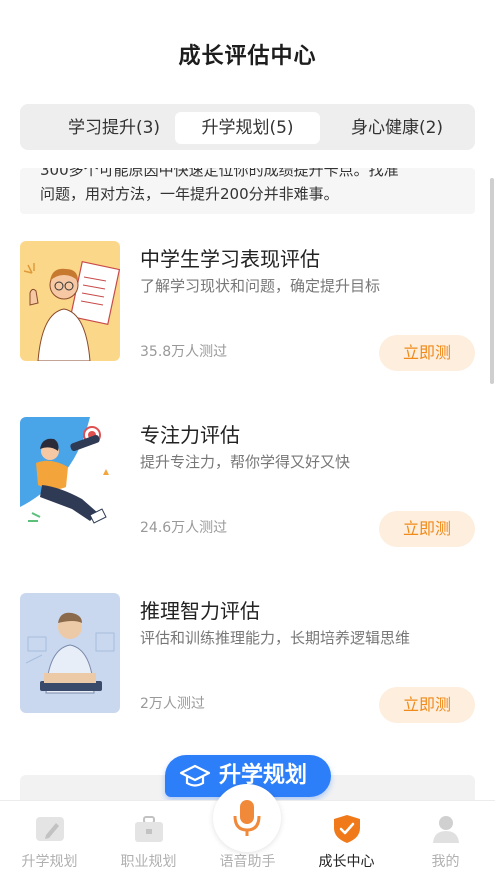  I want to click on tab-study: 学习提升(3), so click(114, 128).